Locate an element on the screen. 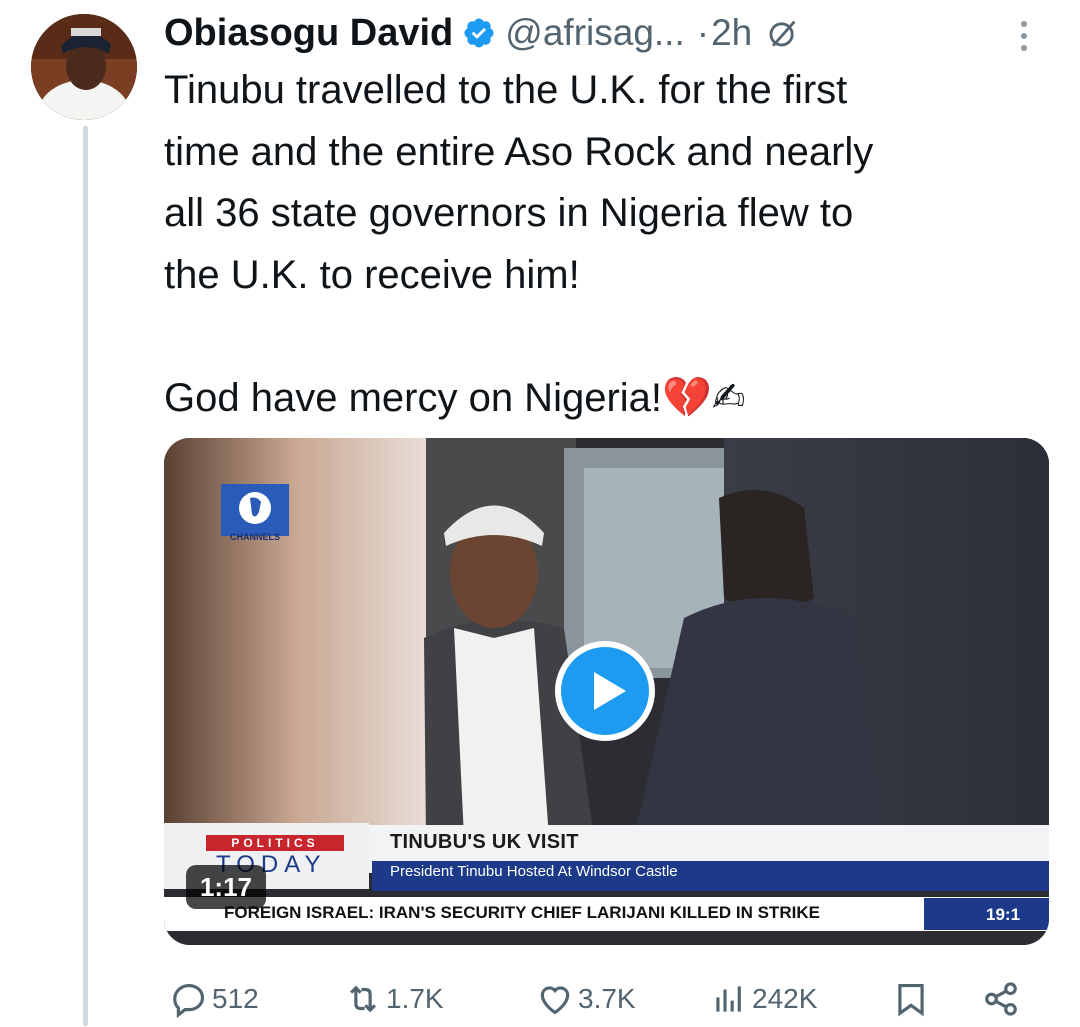 This screenshot has height=1027, width=1080. video-duration: 1:17 is located at coordinates (226, 887).